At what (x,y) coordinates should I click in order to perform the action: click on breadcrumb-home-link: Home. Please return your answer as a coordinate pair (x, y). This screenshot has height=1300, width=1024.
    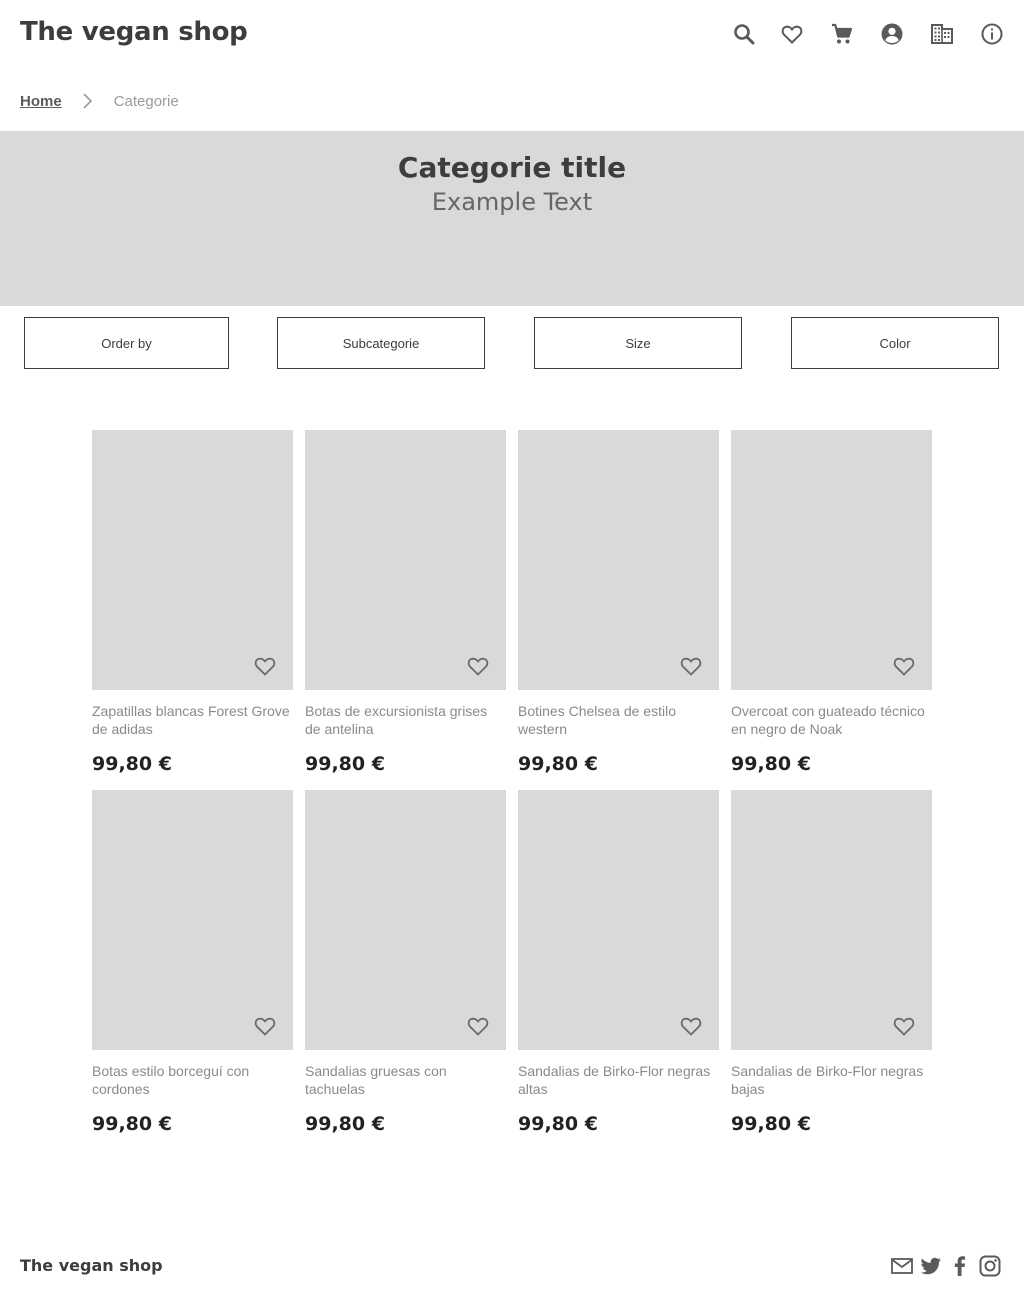
    Looking at the image, I should click on (41, 101).